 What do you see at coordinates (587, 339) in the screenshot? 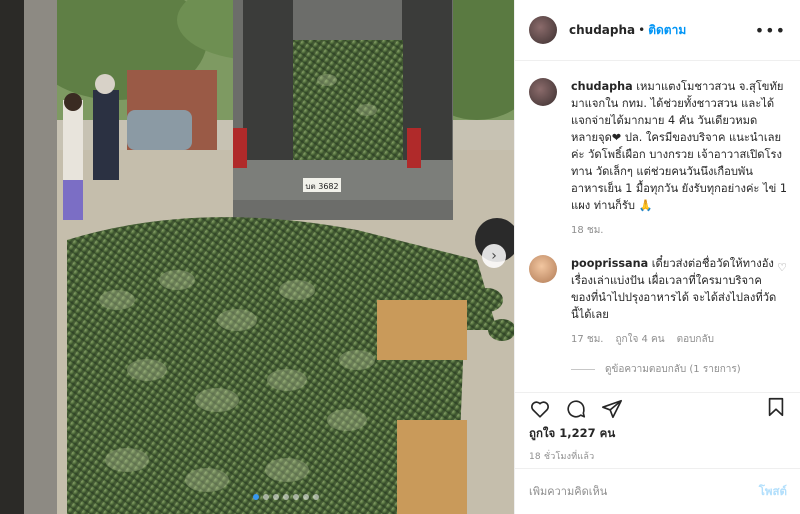
I see `comment-timestamp: 17 ชม.` at bounding box center [587, 339].